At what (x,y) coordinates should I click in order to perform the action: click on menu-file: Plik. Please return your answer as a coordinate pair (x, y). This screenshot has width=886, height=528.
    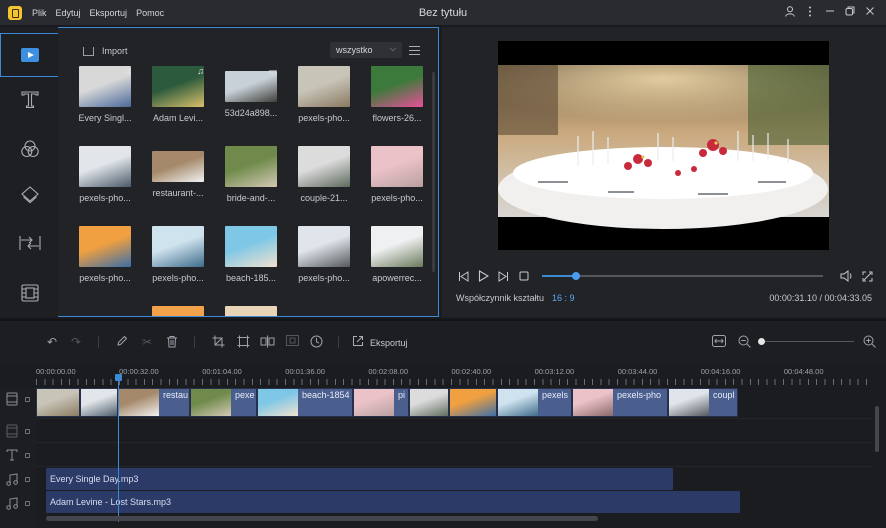
    Looking at the image, I should click on (39, 13).